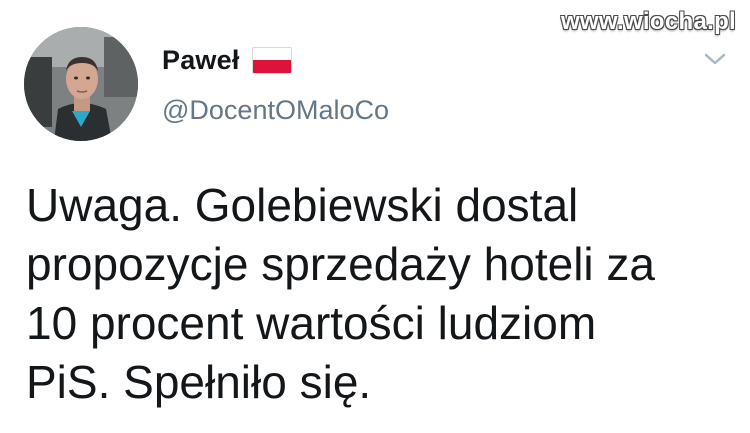 This screenshot has height=433, width=750. I want to click on avatar, so click(81, 84).